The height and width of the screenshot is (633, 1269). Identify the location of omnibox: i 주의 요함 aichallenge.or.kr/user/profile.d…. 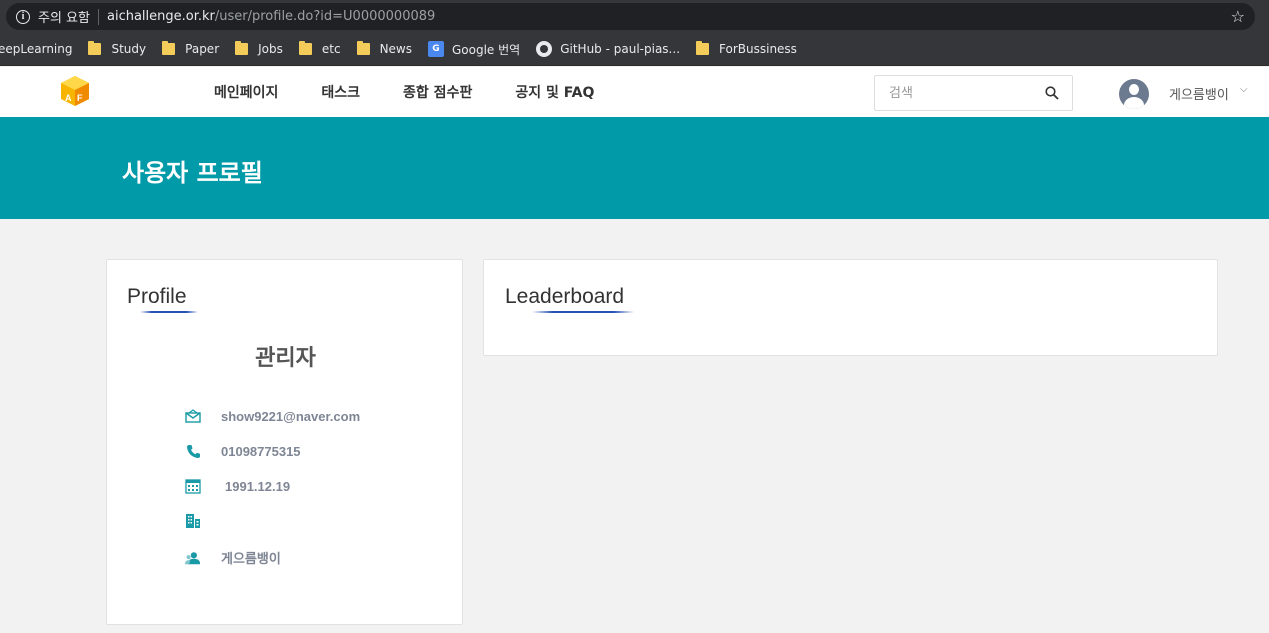
(630, 16).